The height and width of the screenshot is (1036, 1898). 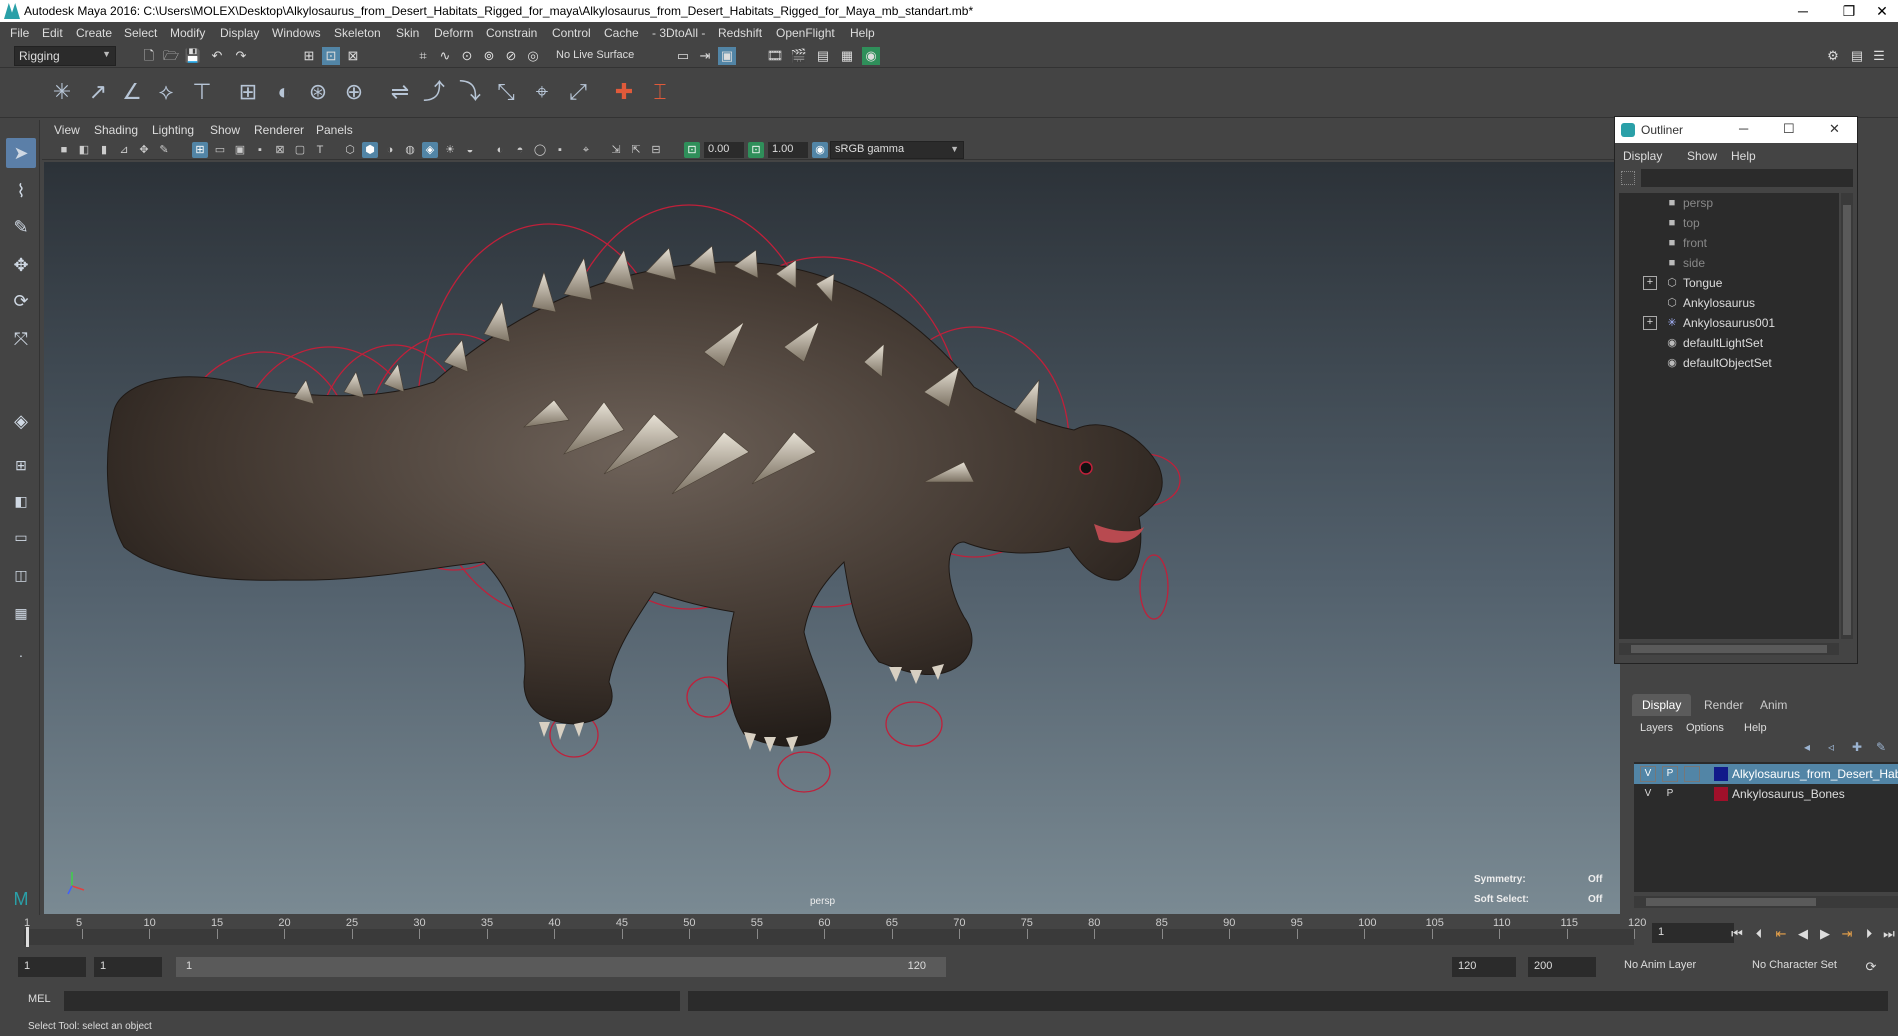 What do you see at coordinates (140, 33) in the screenshot?
I see `menu-select: Select` at bounding box center [140, 33].